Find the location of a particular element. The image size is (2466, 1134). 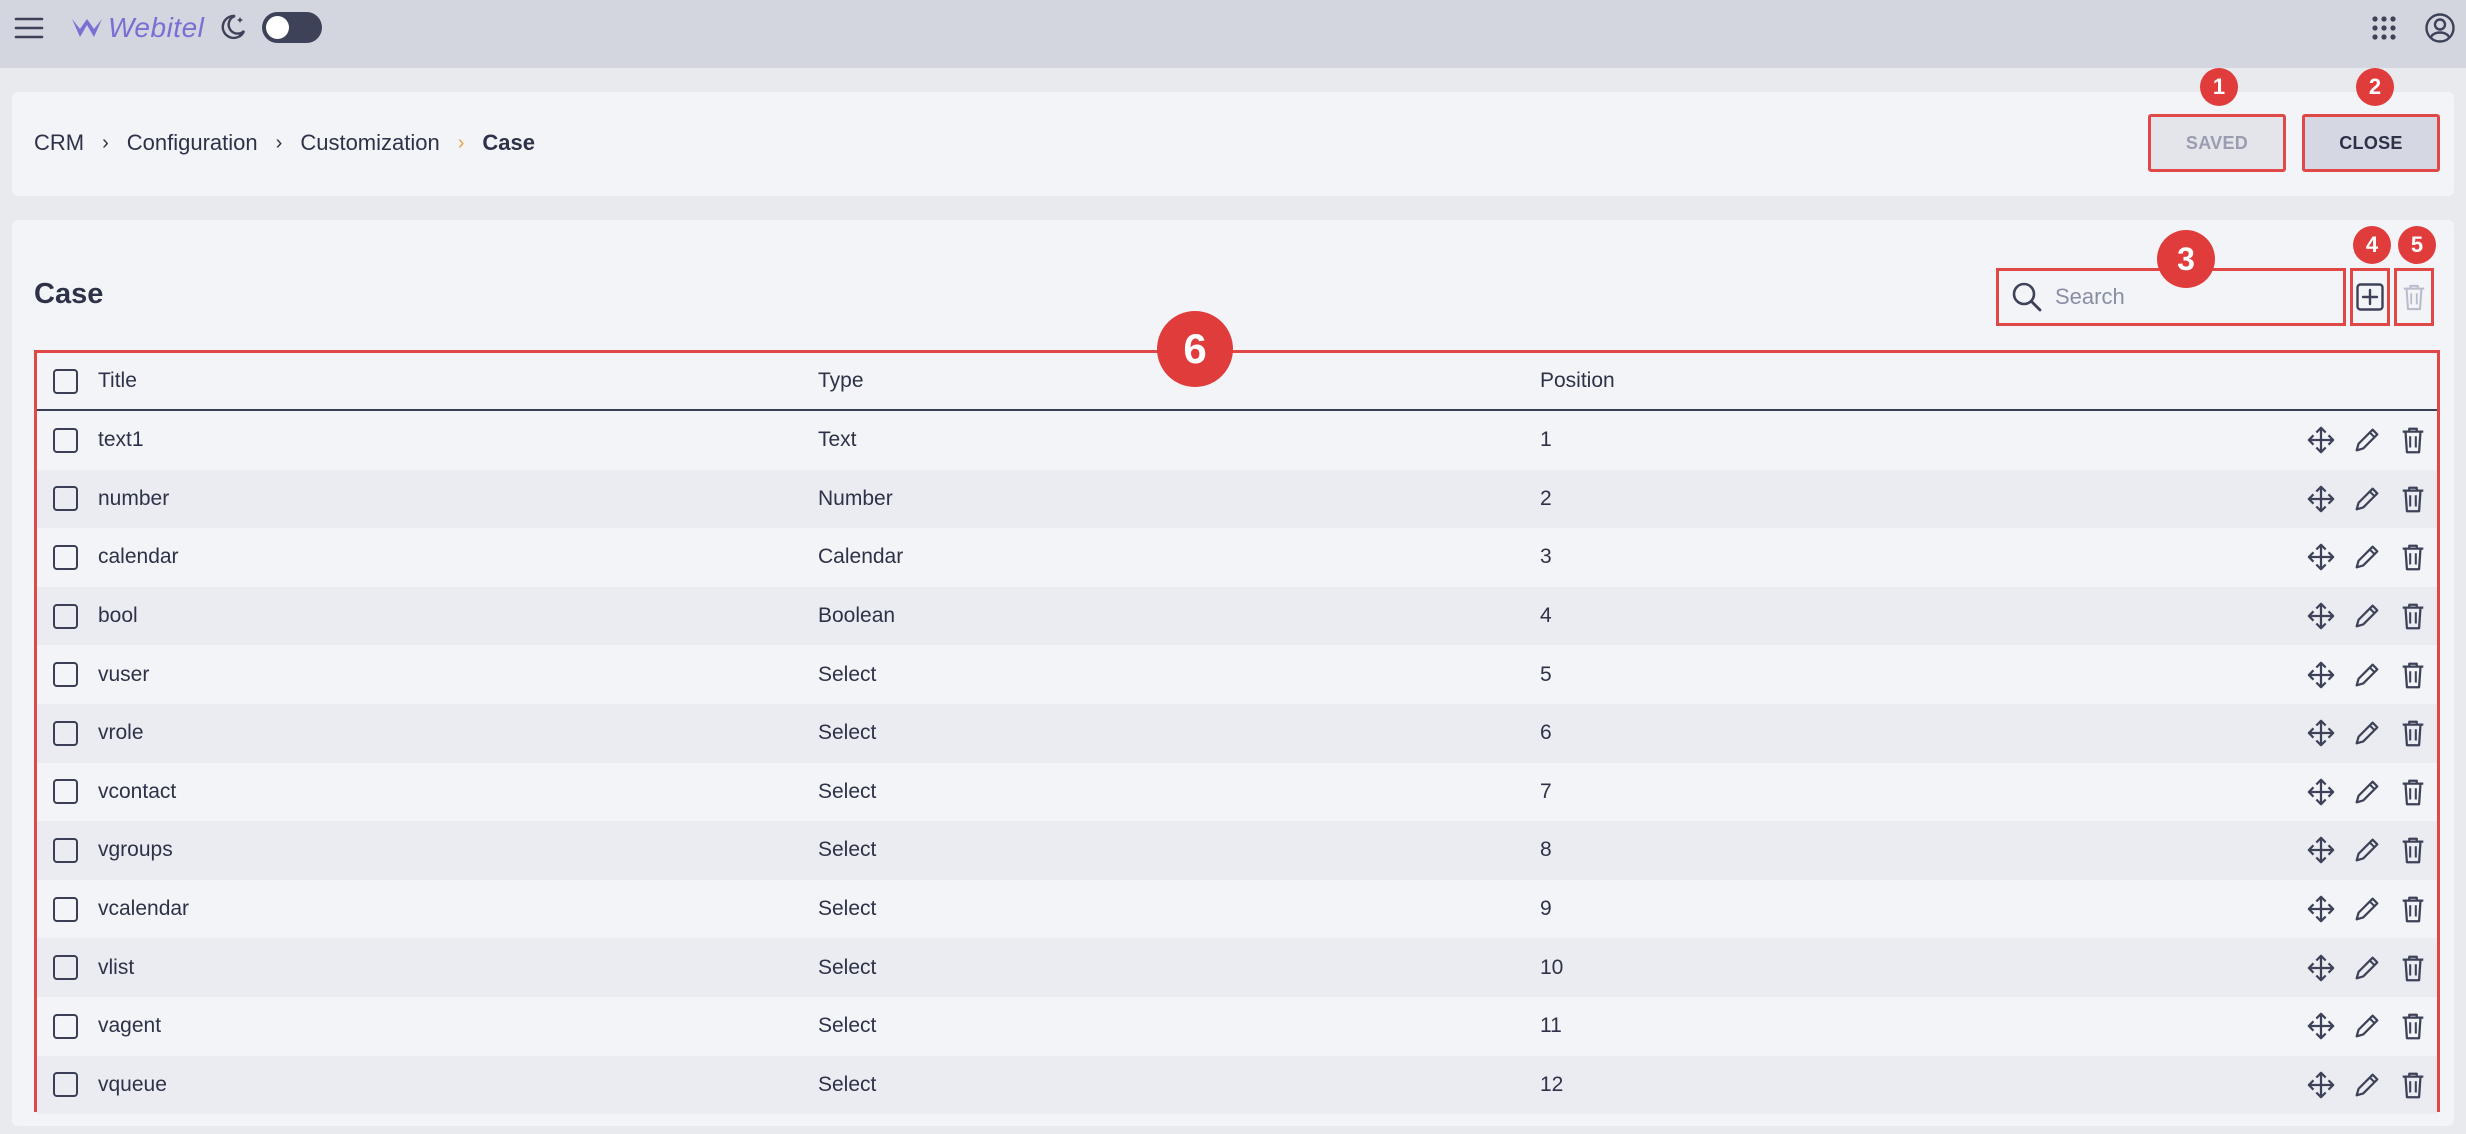

column-header-title: Title is located at coordinates (458, 381).